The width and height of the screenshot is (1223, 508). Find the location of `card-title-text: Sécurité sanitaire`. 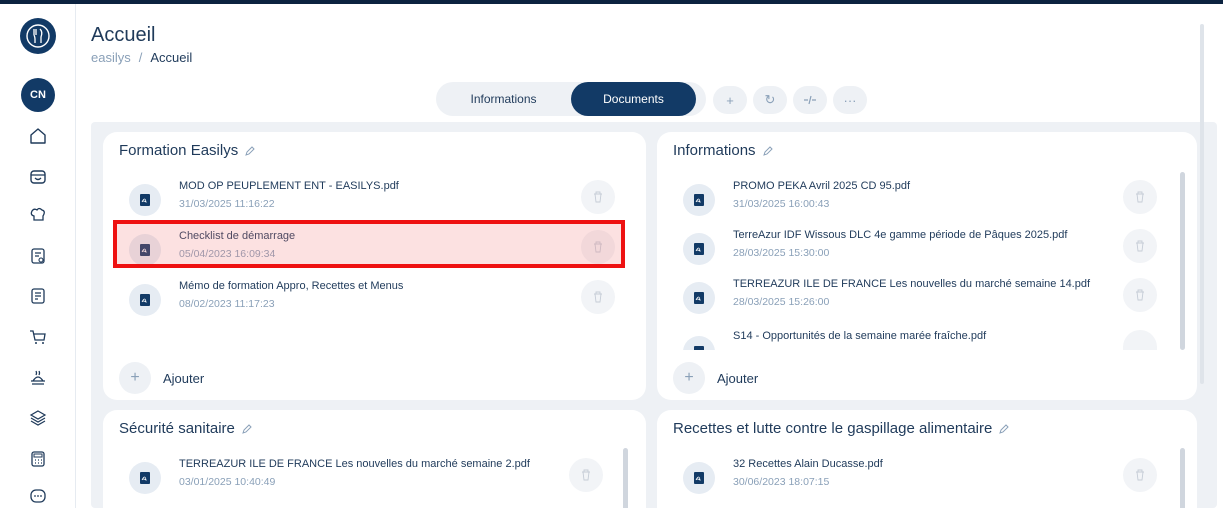

card-title-text: Sécurité sanitaire is located at coordinates (177, 428).